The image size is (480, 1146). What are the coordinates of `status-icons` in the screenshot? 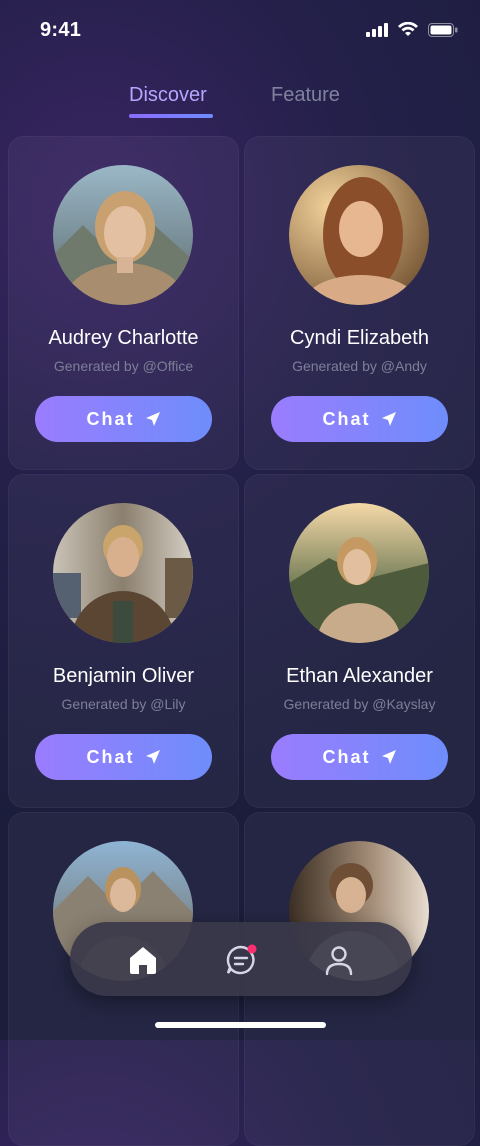 It's located at (412, 29).